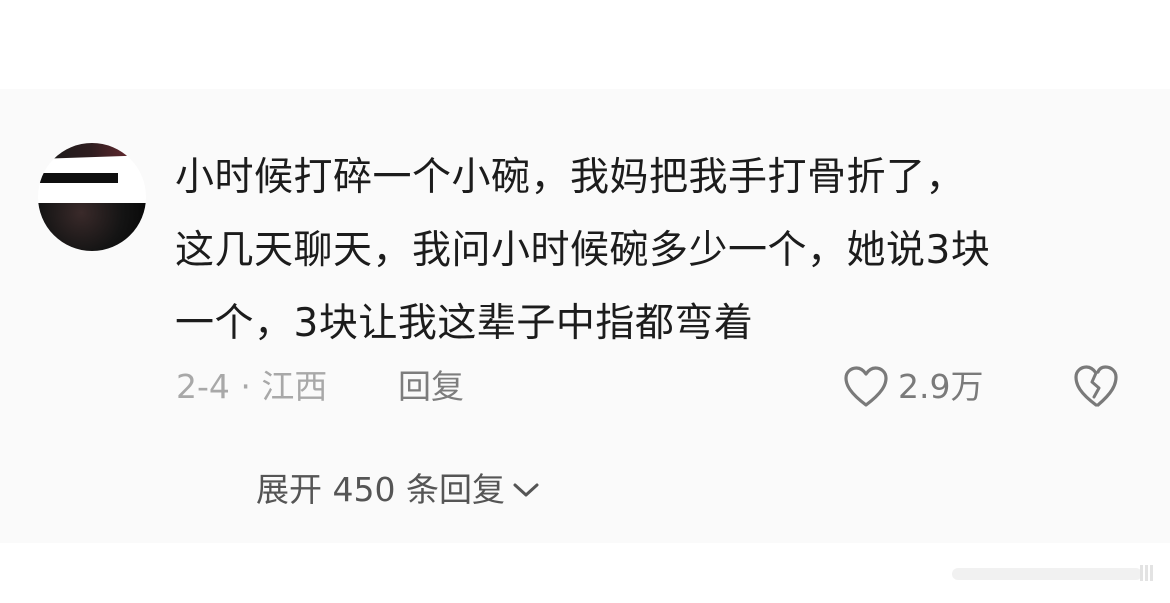  I want to click on broken-heart-icon, so click(1096, 386).